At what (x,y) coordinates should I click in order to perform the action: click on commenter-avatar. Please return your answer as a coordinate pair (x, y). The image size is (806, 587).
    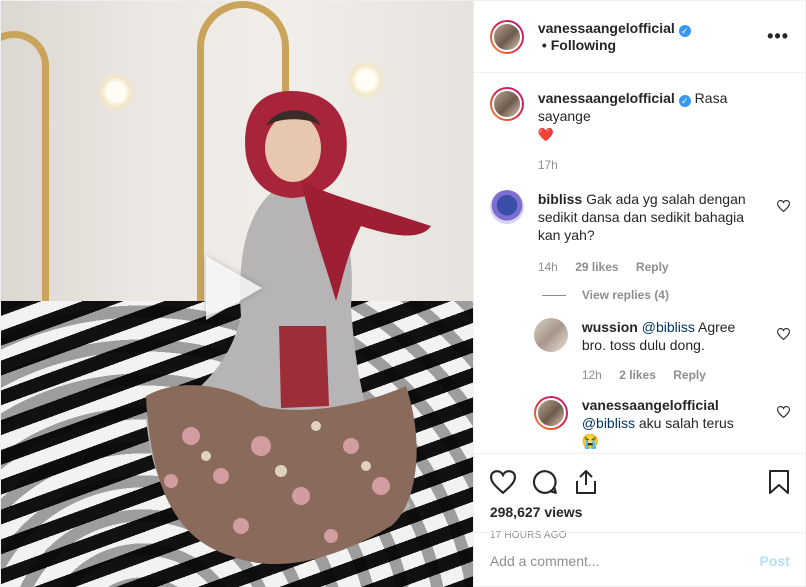
    Looking at the image, I should click on (506, 207).